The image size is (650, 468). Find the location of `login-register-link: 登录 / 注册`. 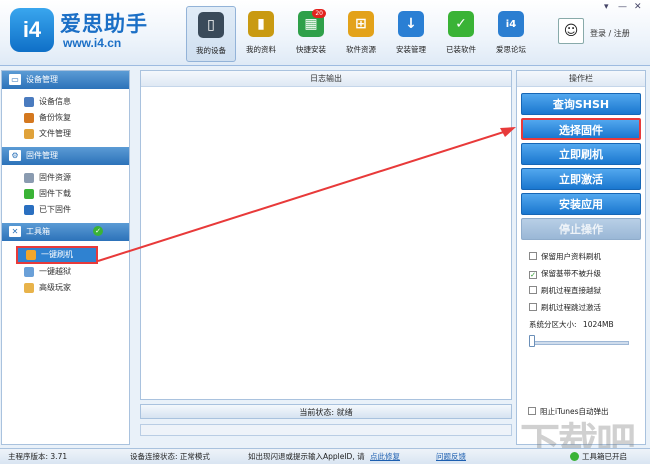

login-register-link: 登录 / 注册 is located at coordinates (610, 33).